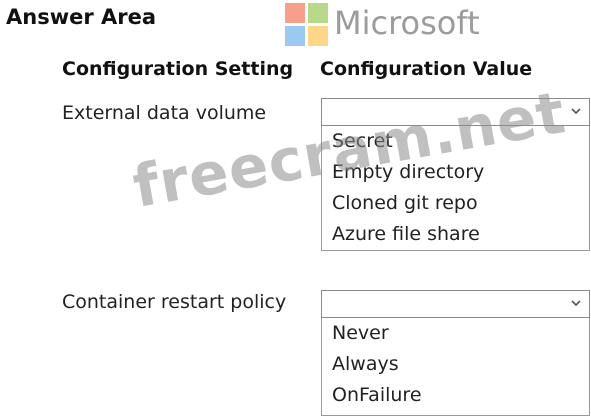 This screenshot has height=416, width=591. What do you see at coordinates (455, 304) in the screenshot?
I see `container-restart-policy-dropdown` at bounding box center [455, 304].